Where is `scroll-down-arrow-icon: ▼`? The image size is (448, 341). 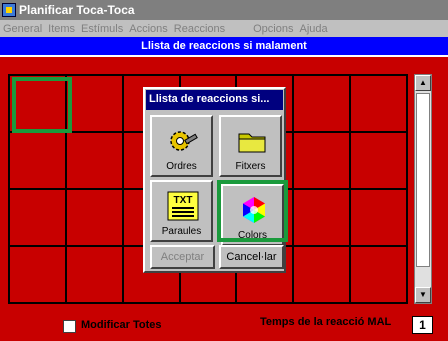
scroll-down-arrow-icon: ▼ is located at coordinates (423, 295).